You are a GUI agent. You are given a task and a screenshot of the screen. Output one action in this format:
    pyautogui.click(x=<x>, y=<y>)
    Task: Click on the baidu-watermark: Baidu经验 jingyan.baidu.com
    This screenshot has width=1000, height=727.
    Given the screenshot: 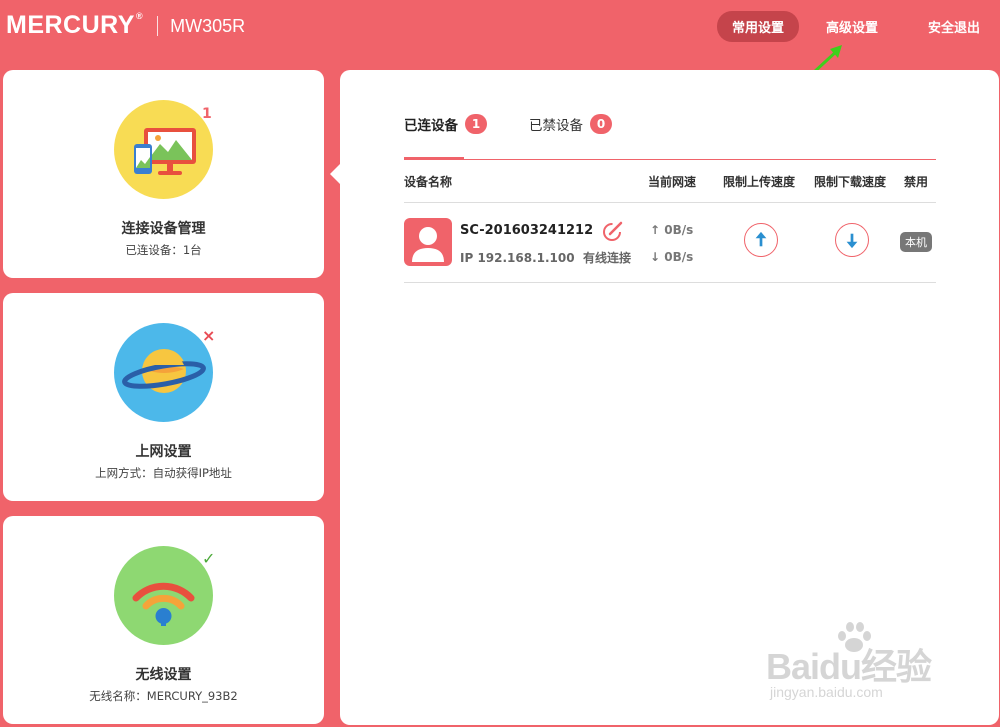 What is the action you would take?
    pyautogui.click(x=862, y=665)
    